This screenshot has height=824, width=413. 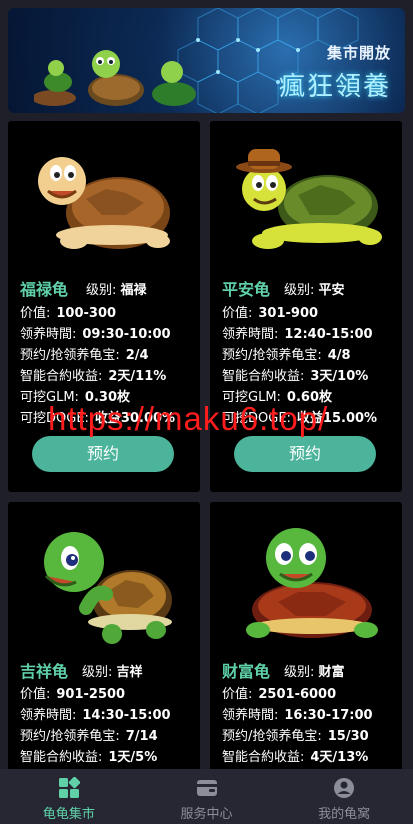 I want to click on contract-row: 智能合約收益: 1天/5%, so click(x=88, y=755).